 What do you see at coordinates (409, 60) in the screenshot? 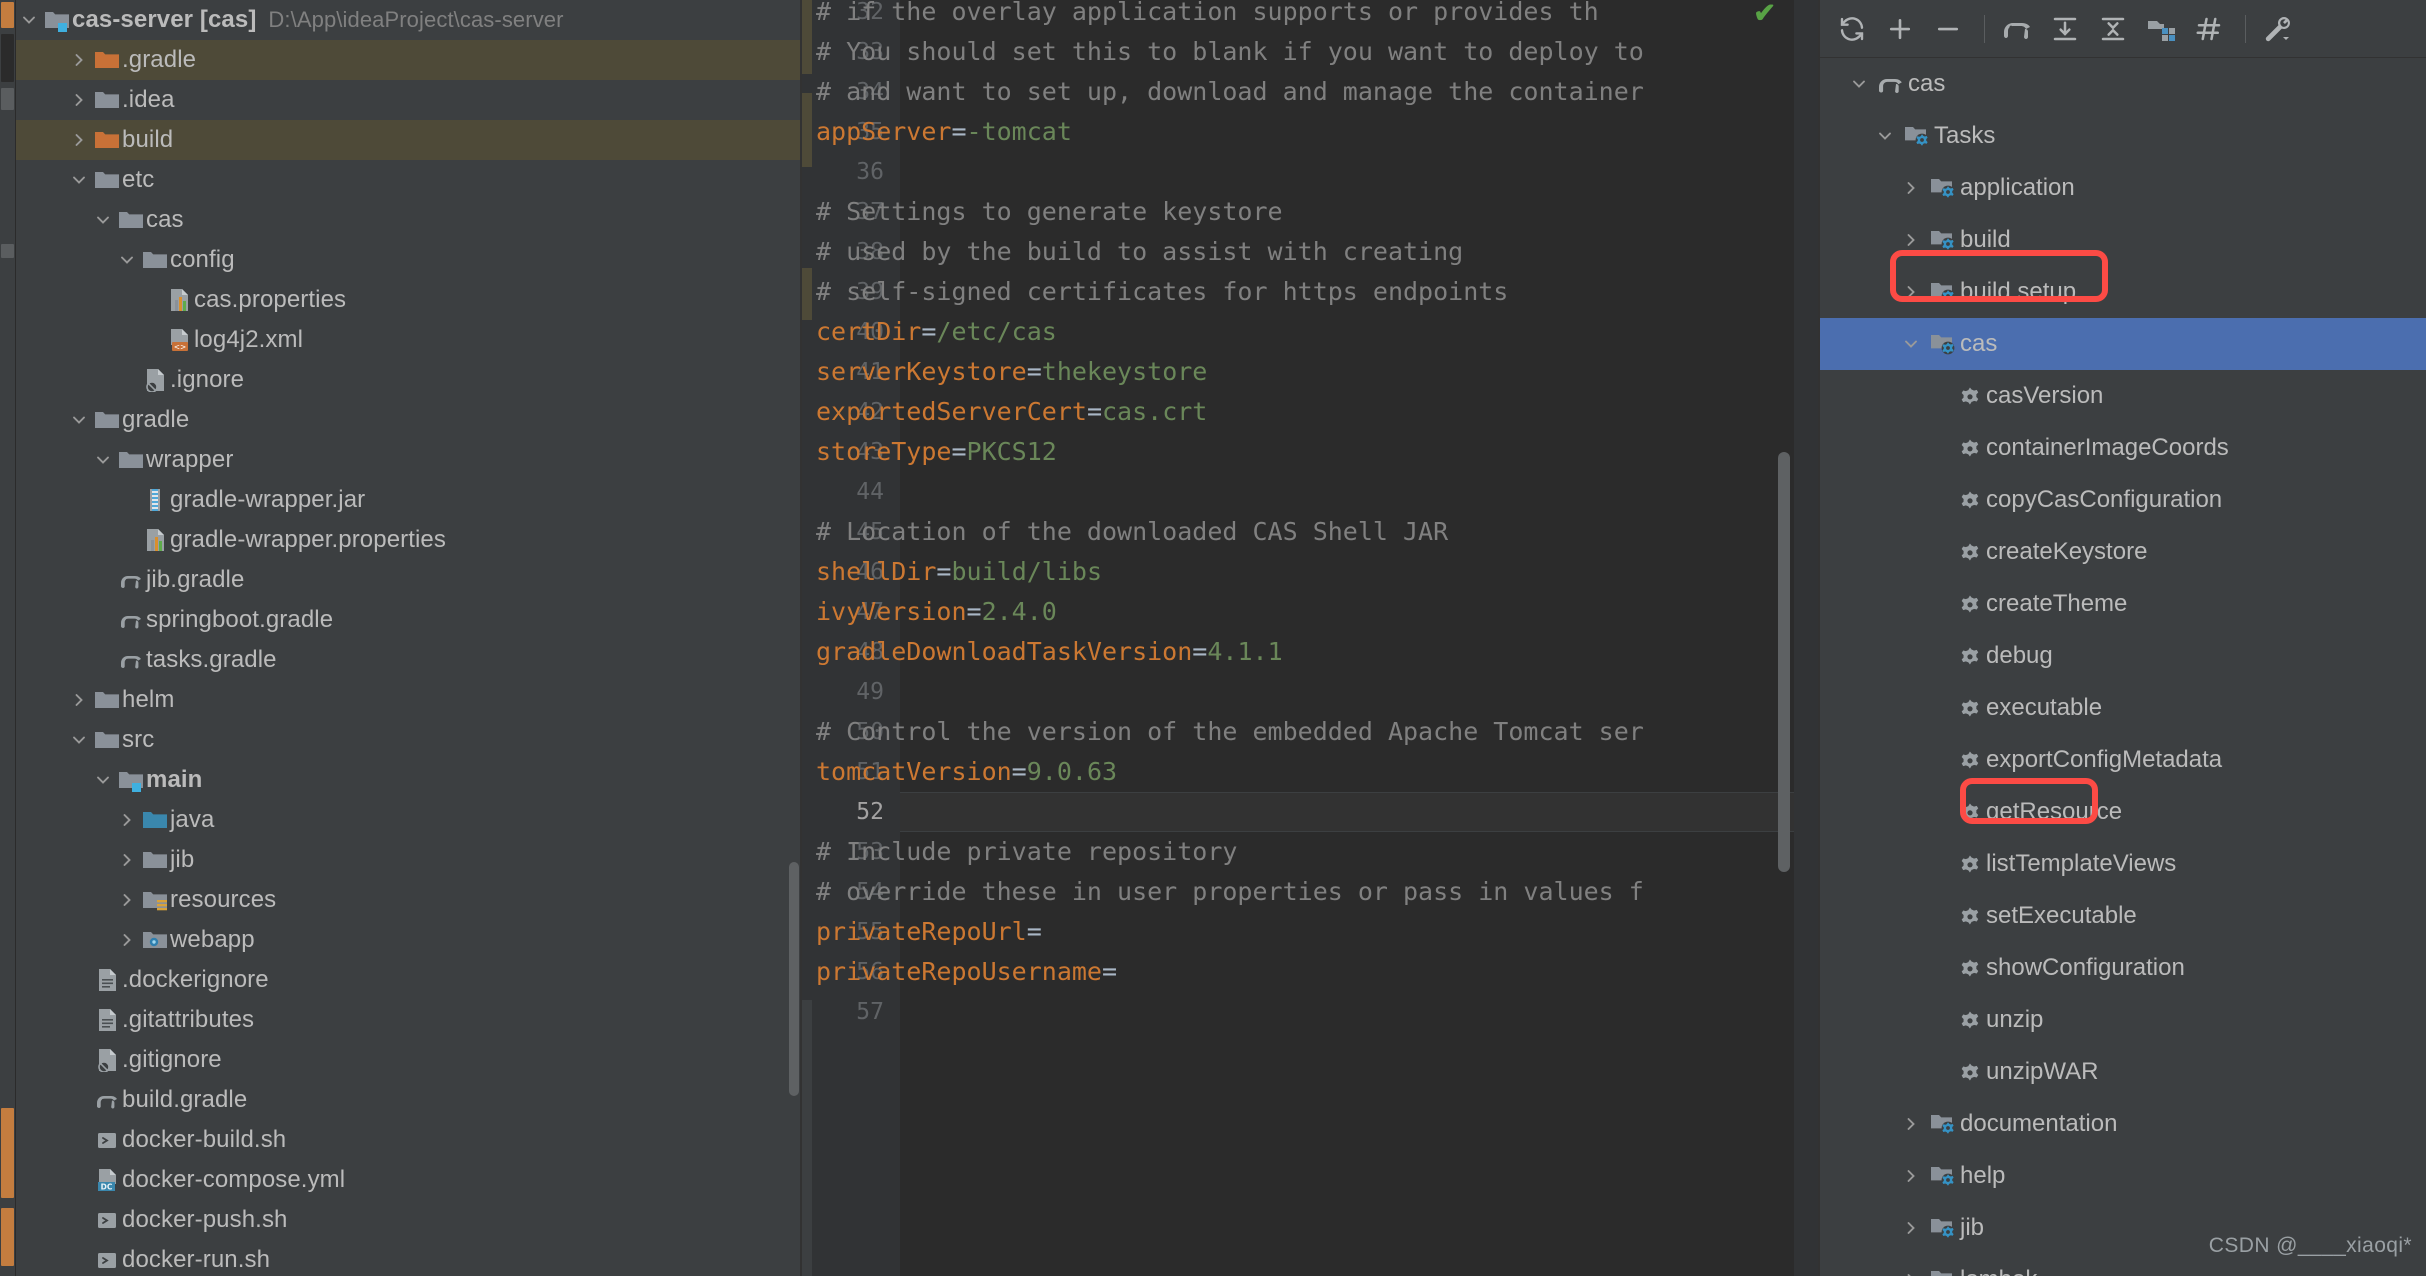
I see `project-tree-row: .gradle` at bounding box center [409, 60].